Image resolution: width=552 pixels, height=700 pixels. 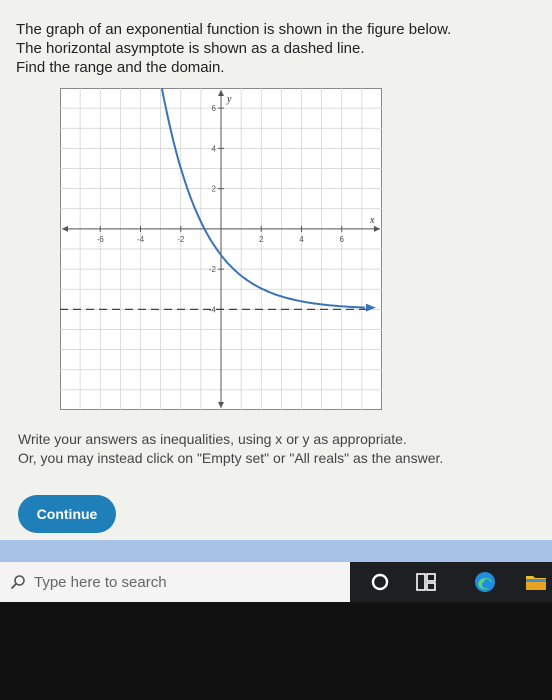 What do you see at coordinates (67, 514) in the screenshot?
I see `continue-button: Continue` at bounding box center [67, 514].